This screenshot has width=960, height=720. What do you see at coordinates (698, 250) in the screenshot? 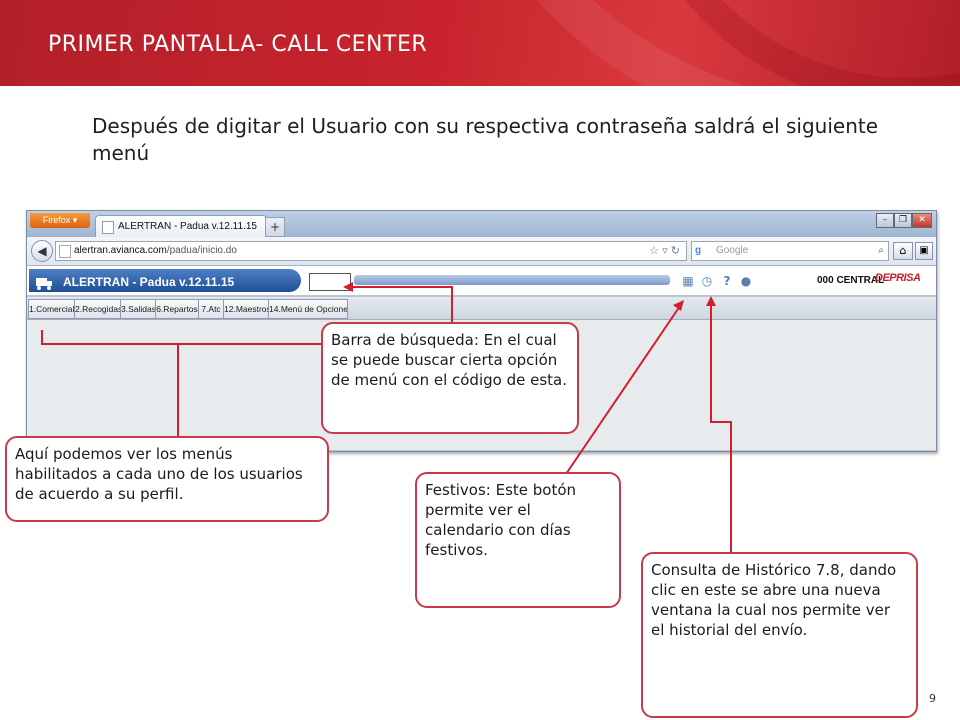
I see `google-icon: g` at bounding box center [698, 250].